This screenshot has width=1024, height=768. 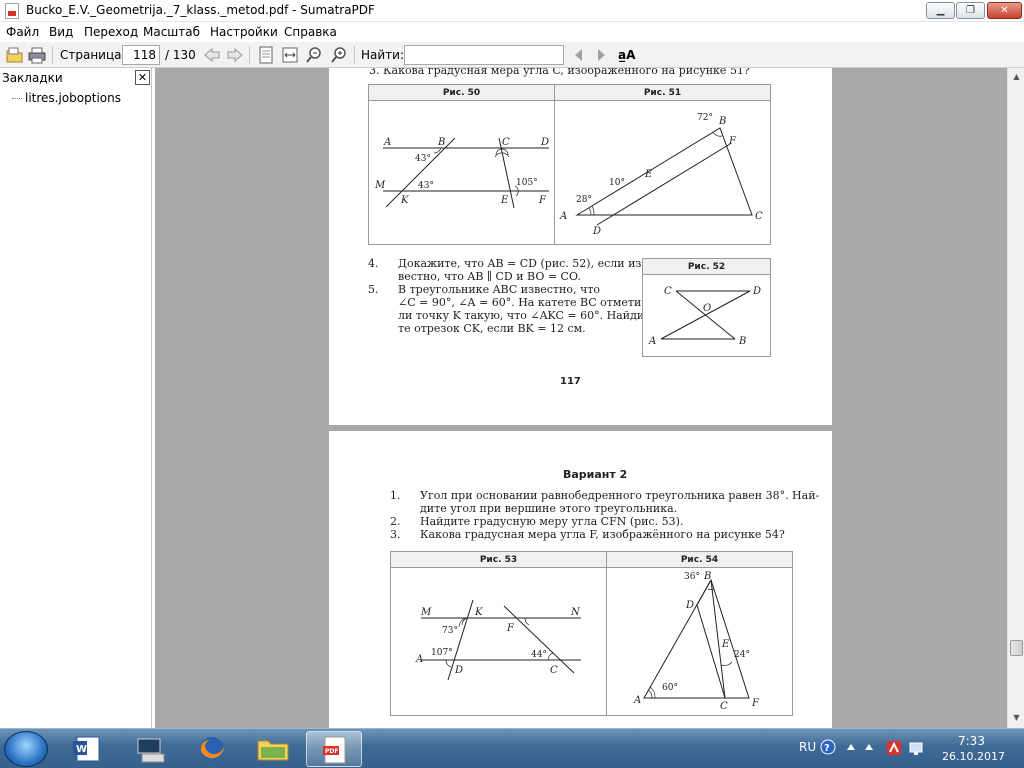 I want to click on page-number-117: 117, so click(x=570, y=381).